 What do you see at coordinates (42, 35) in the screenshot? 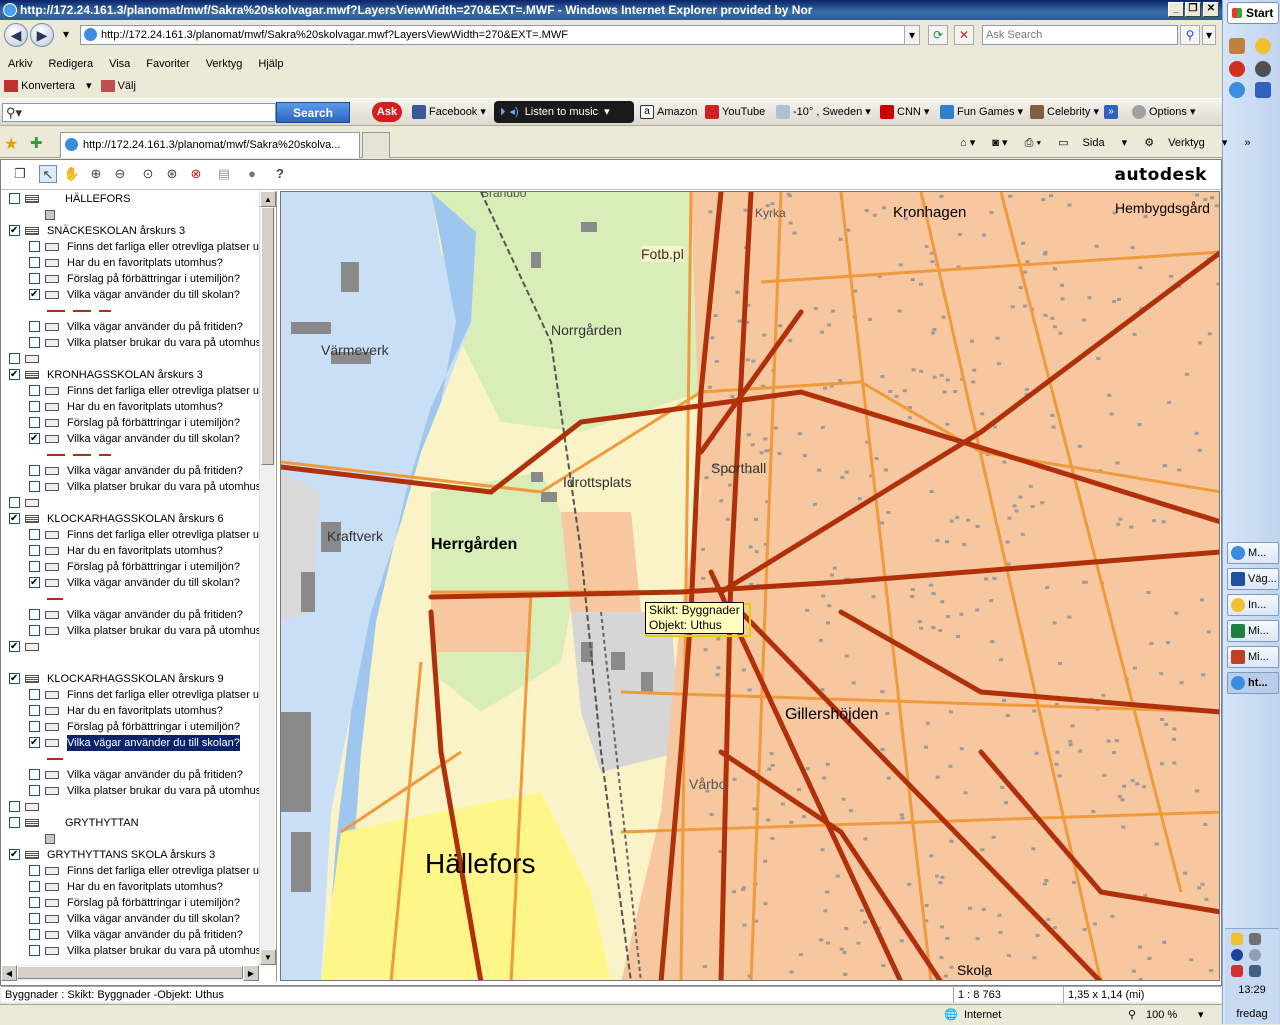
I see `forward-button: ▶` at bounding box center [42, 35].